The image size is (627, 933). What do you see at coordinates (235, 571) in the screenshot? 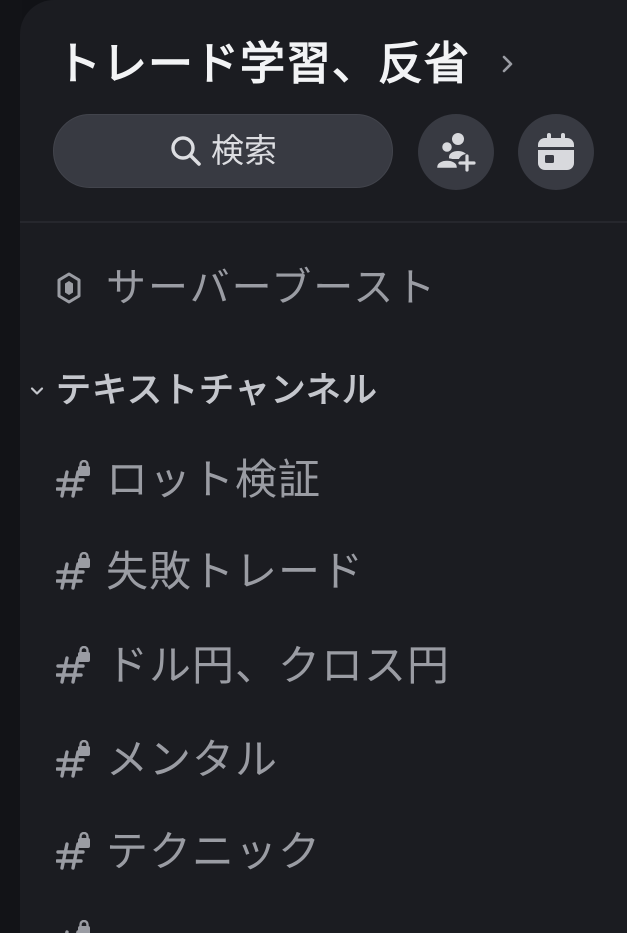
I see `channel-name: 失敗トレード` at bounding box center [235, 571].